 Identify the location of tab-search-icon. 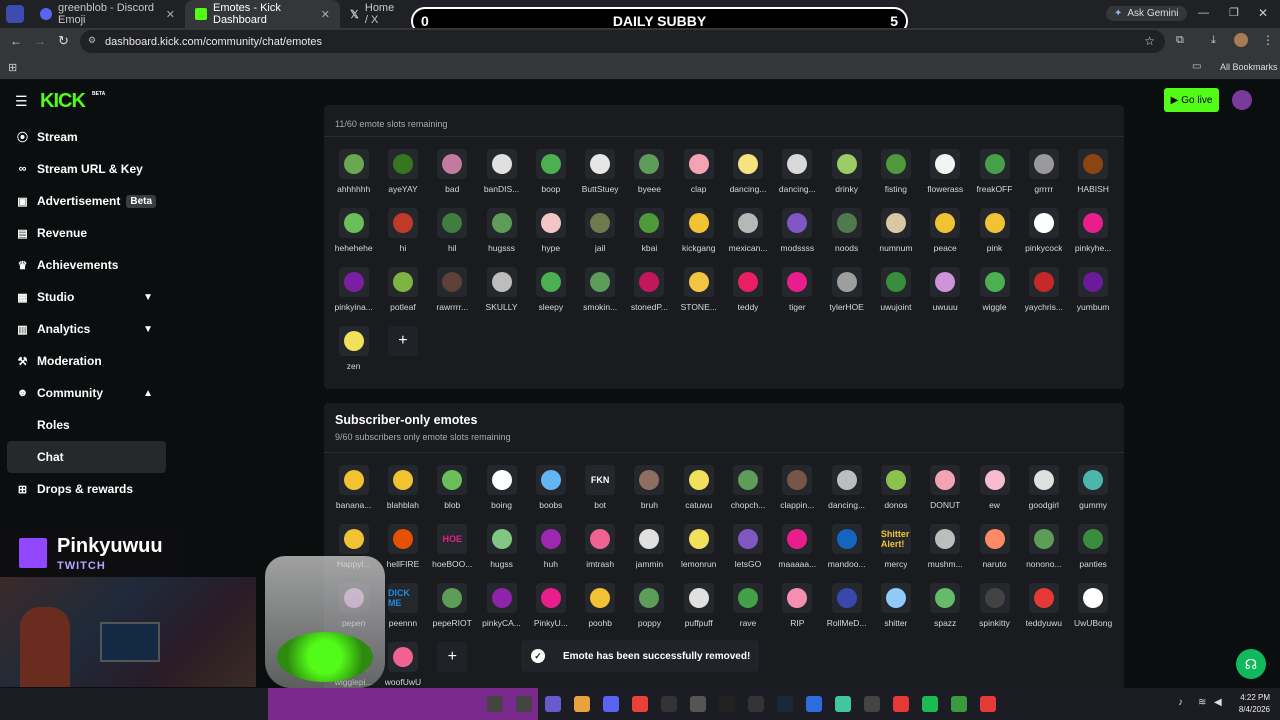
(15, 14).